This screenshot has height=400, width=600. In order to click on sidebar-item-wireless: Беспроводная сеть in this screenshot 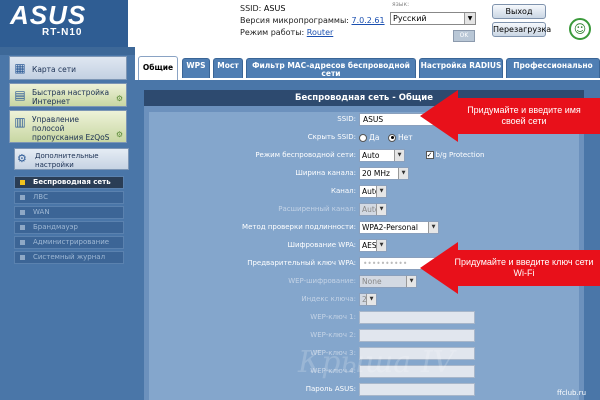, I will do `click(69, 182)`.